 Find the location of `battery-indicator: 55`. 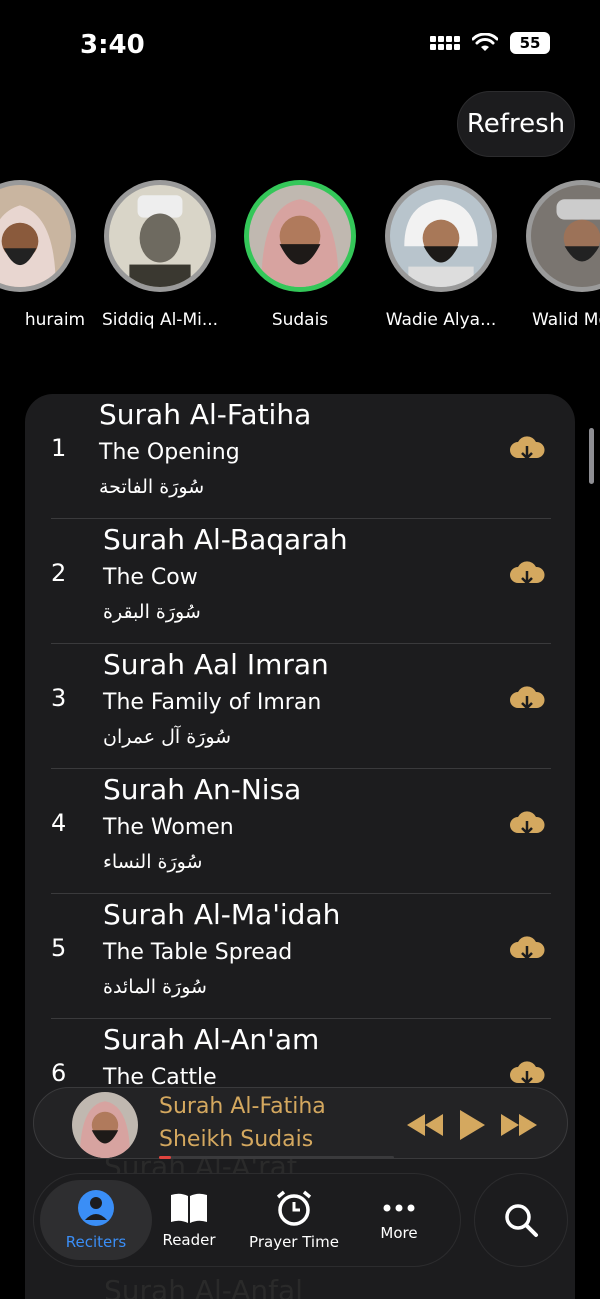

battery-indicator: 55 is located at coordinates (530, 43).